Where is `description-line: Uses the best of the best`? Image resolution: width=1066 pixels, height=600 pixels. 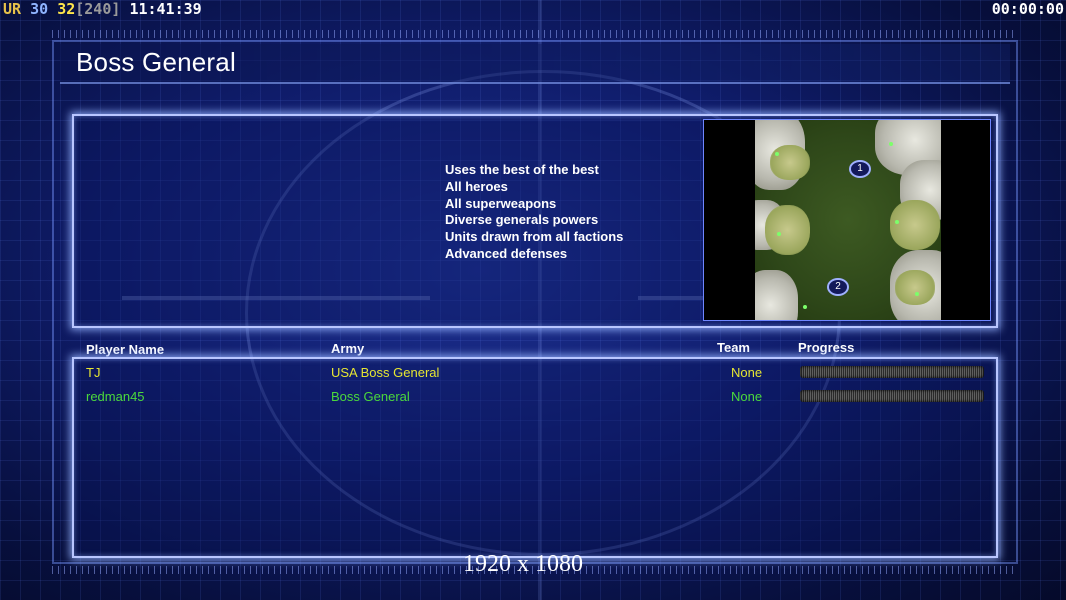
description-line: Uses the best of the best is located at coordinates (522, 169).